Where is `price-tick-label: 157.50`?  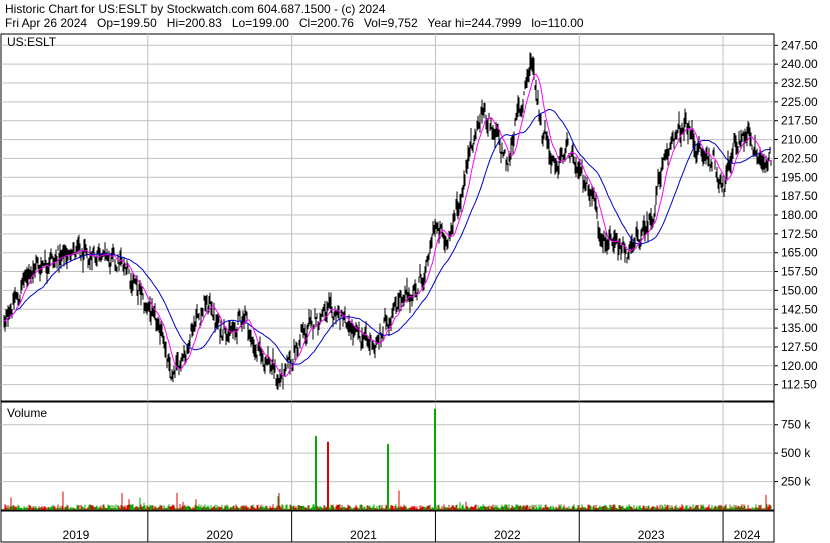
price-tick-label: 157.50 is located at coordinates (799, 272).